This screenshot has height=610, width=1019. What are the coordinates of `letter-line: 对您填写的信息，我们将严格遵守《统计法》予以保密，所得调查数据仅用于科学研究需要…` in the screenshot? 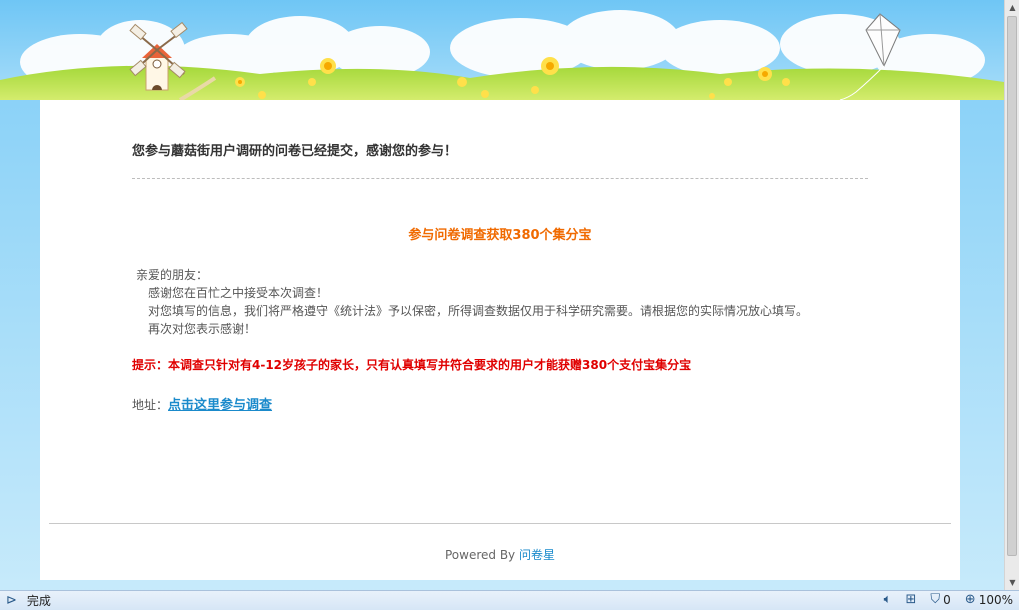 It's located at (478, 311).